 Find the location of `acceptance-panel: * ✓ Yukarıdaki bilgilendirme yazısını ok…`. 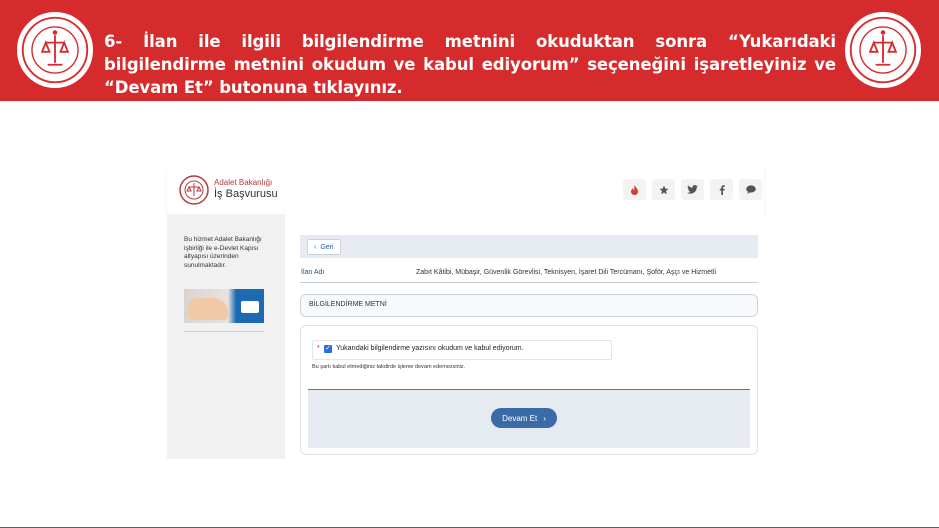

acceptance-panel: * ✓ Yukarıdaki bilgilendirme yazısını ok… is located at coordinates (529, 390).